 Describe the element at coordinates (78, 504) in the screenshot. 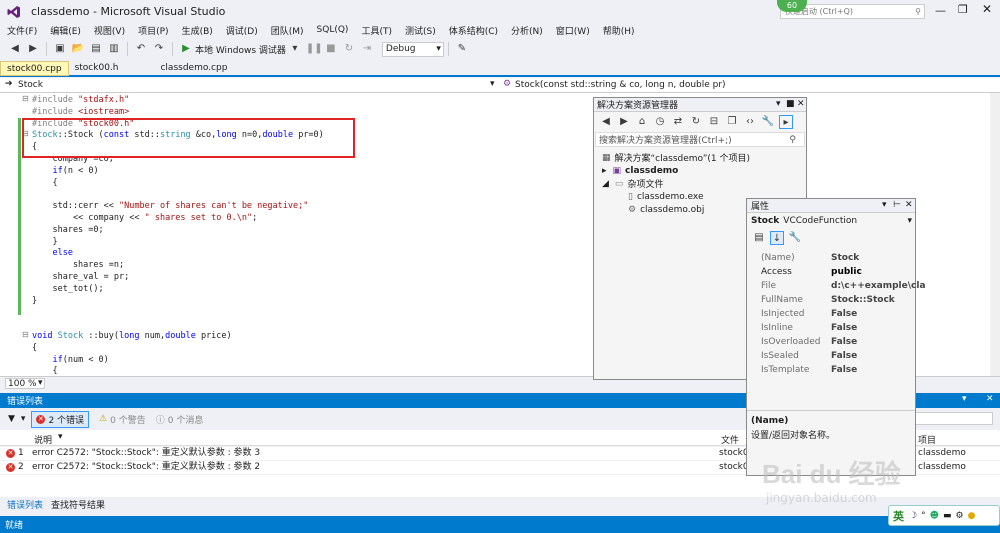

I see `bottom-tab: 查找符号结果` at that location.